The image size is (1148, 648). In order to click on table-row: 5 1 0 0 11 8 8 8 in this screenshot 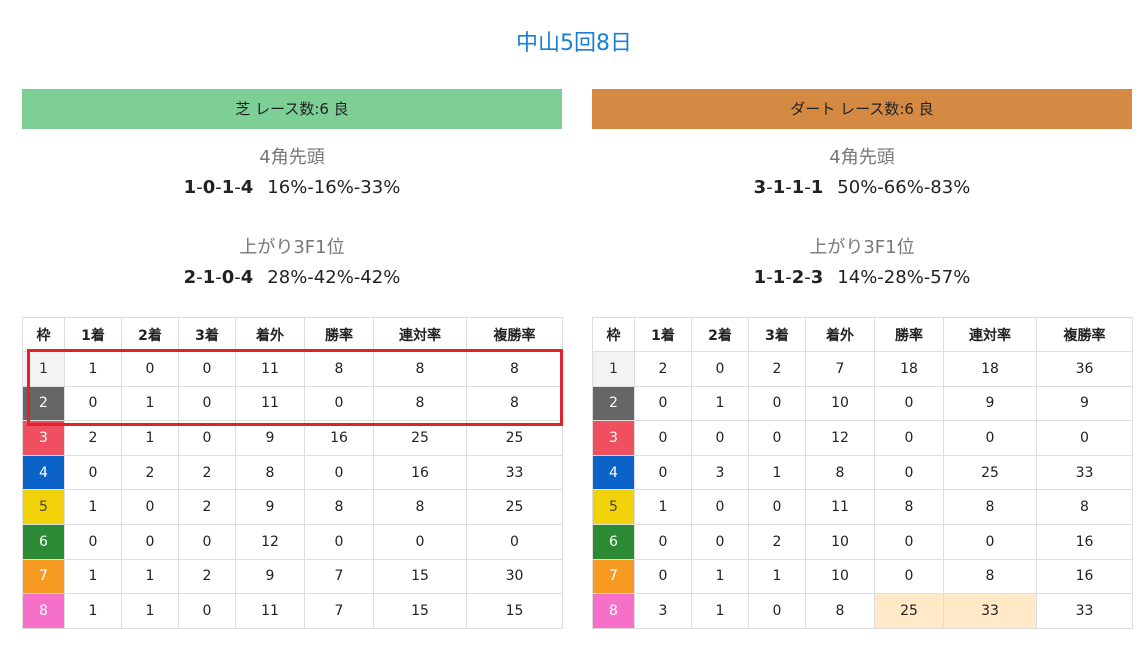, I will do `click(862, 507)`.